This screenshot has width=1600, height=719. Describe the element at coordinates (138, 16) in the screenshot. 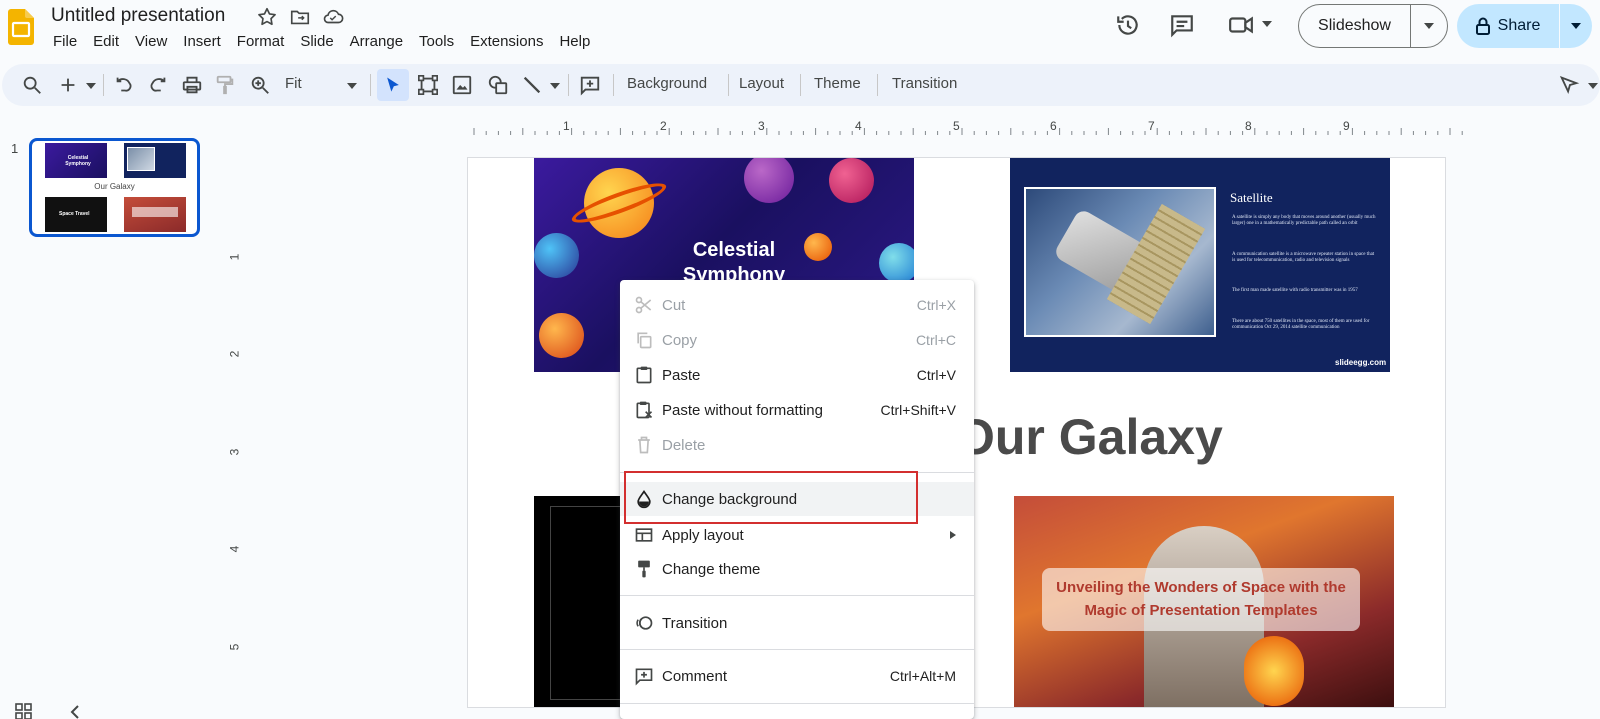

I see `document-title: Untitled presentation` at that location.